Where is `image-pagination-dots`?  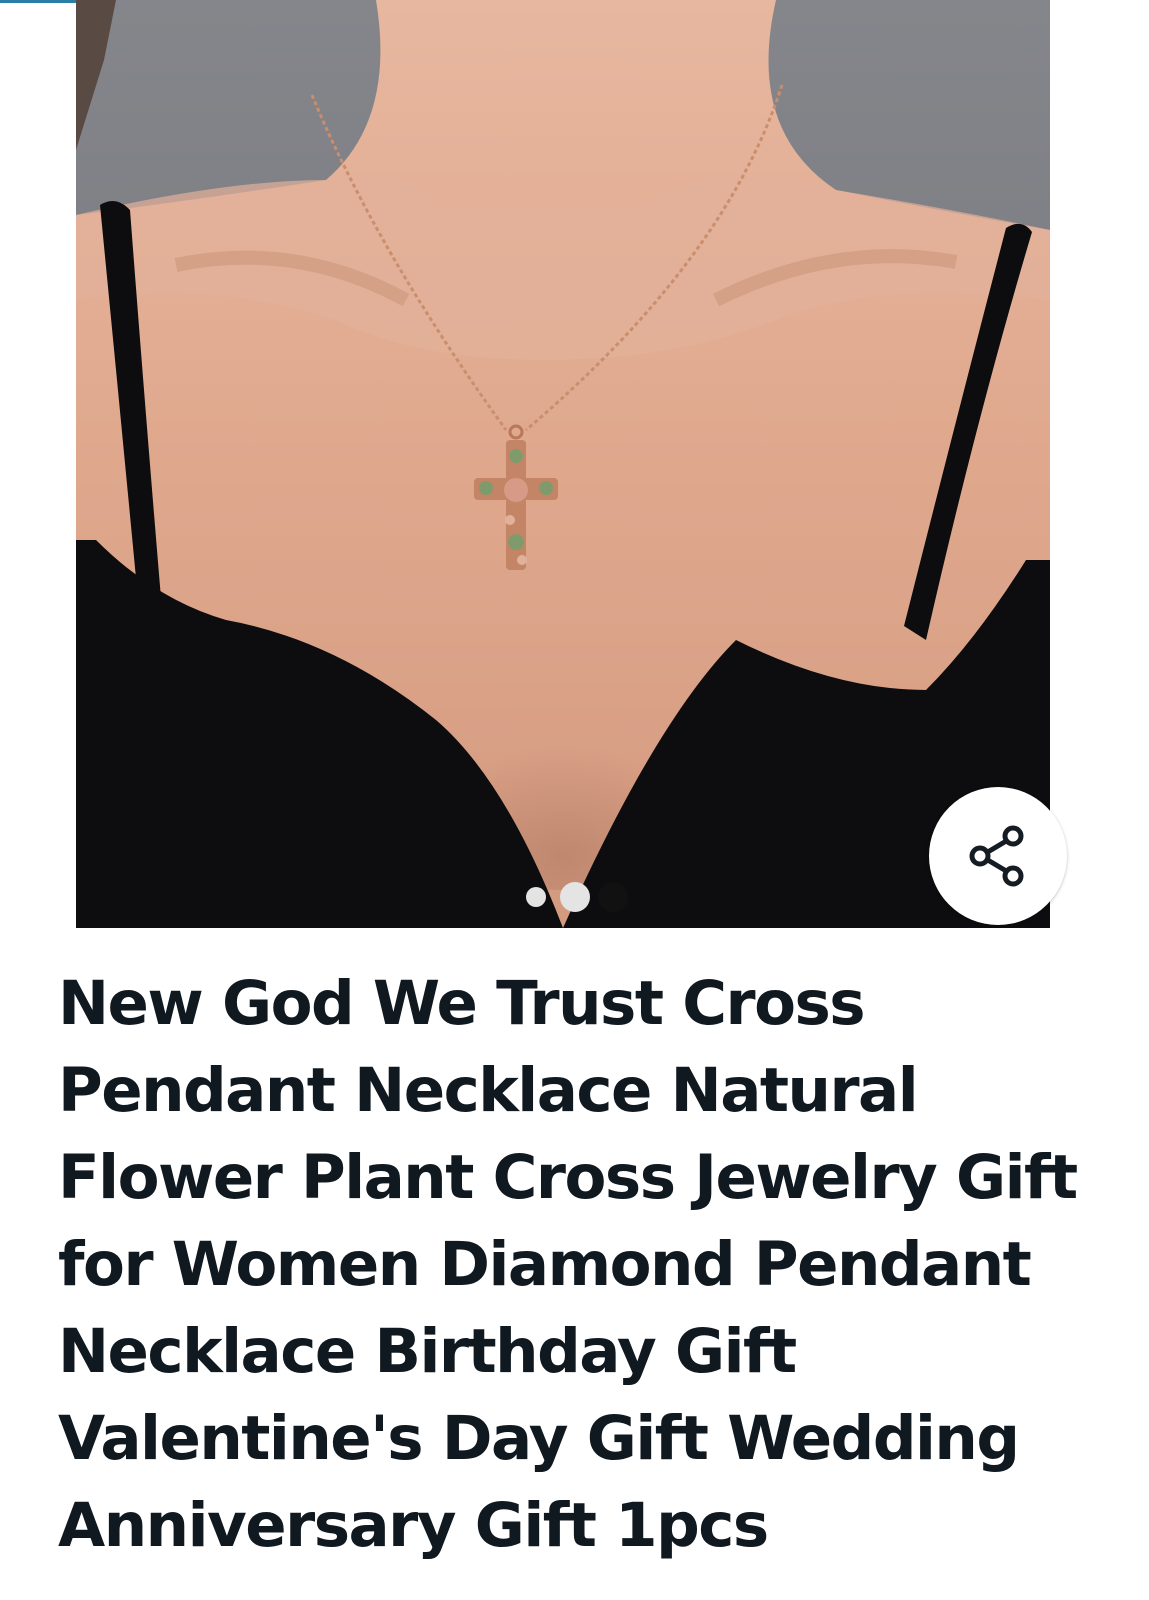 image-pagination-dots is located at coordinates (577, 897).